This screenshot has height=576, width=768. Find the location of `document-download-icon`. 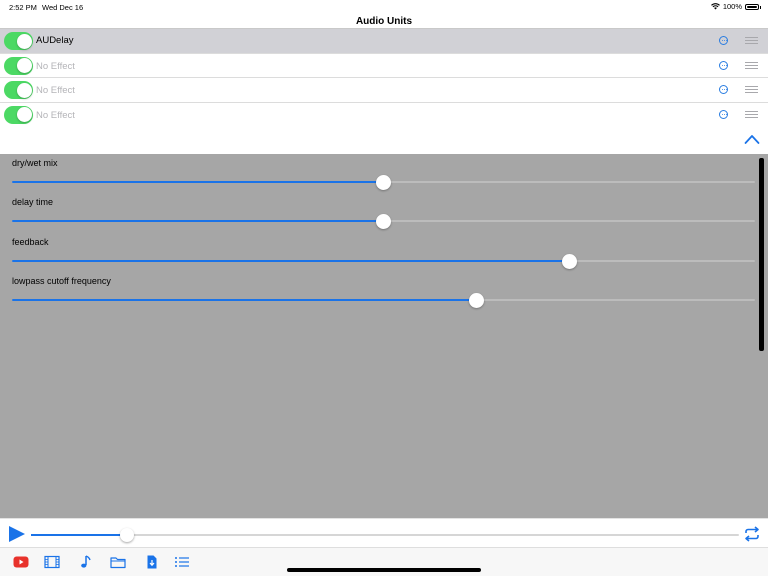

document-download-icon is located at coordinates (152, 562).